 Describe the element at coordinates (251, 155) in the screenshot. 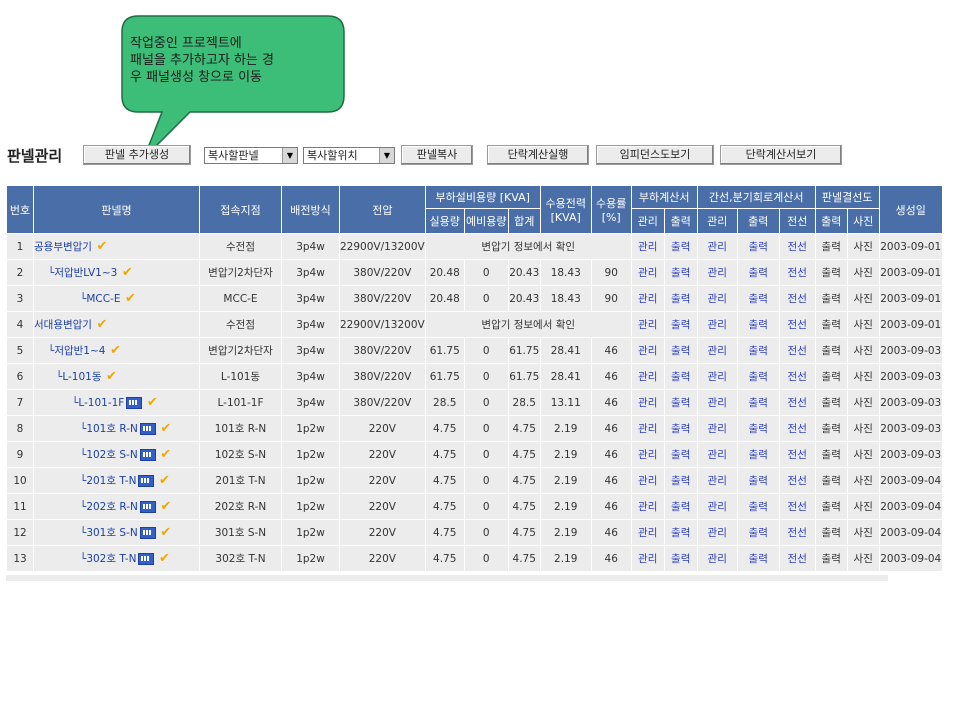

I see `copy-panel-select: 복사할판넬 ▼` at that location.